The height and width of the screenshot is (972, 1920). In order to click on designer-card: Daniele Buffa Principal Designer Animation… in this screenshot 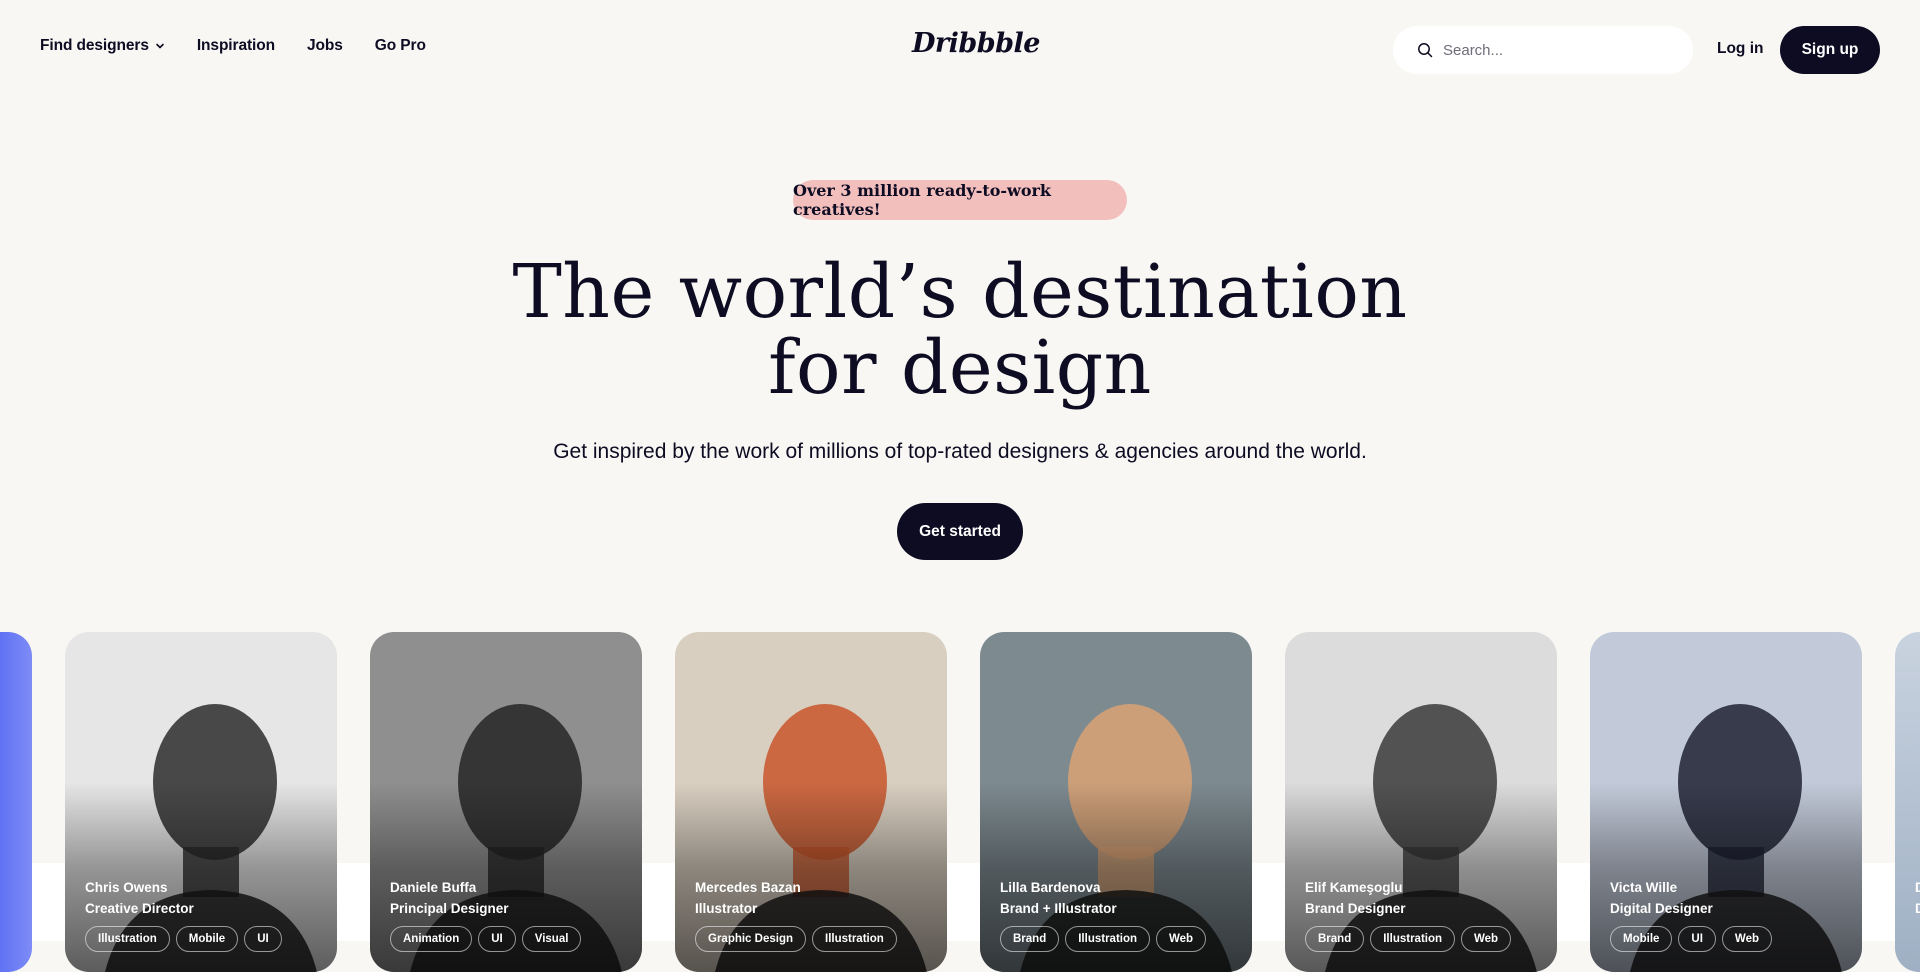, I will do `click(506, 802)`.